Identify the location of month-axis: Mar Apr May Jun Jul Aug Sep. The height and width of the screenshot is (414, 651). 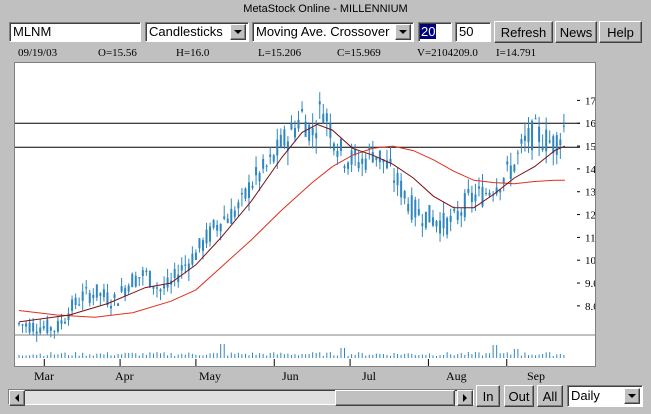
(305, 377).